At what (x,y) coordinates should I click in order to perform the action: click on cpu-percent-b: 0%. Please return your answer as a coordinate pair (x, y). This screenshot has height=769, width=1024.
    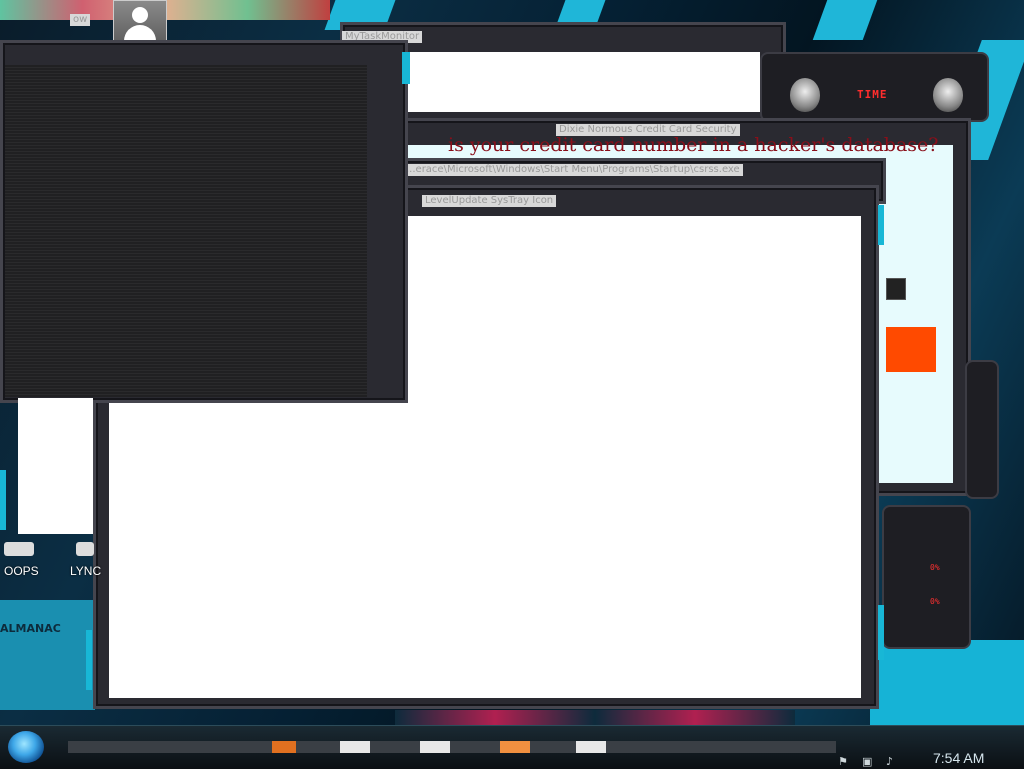
    Looking at the image, I should click on (935, 601).